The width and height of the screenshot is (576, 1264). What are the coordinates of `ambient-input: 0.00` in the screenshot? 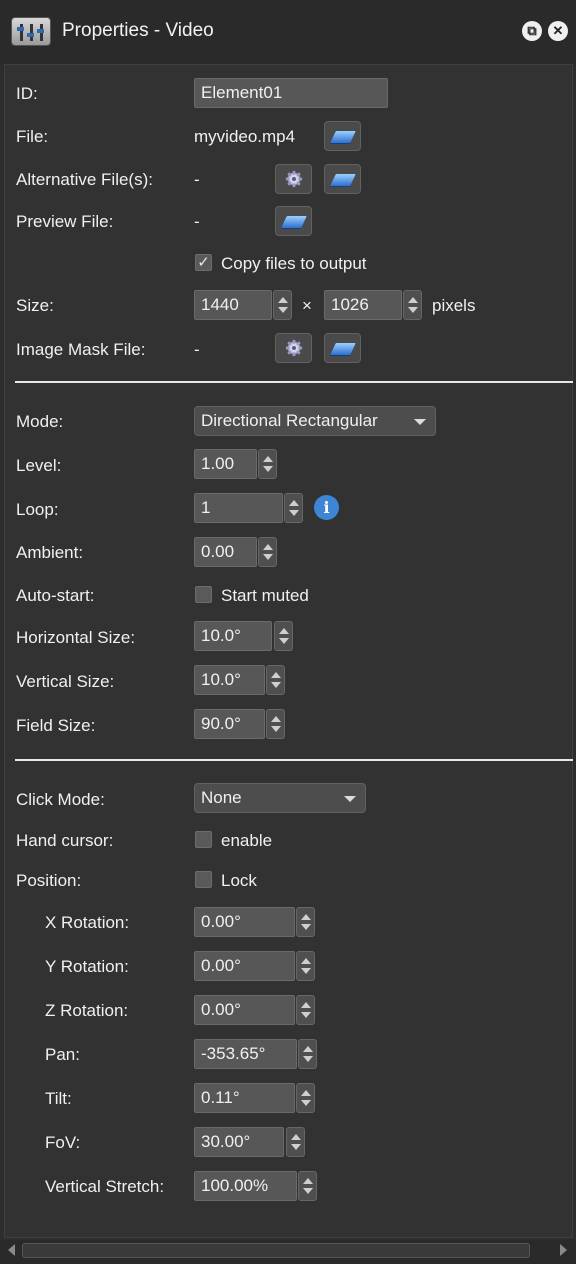 It's located at (225, 552).